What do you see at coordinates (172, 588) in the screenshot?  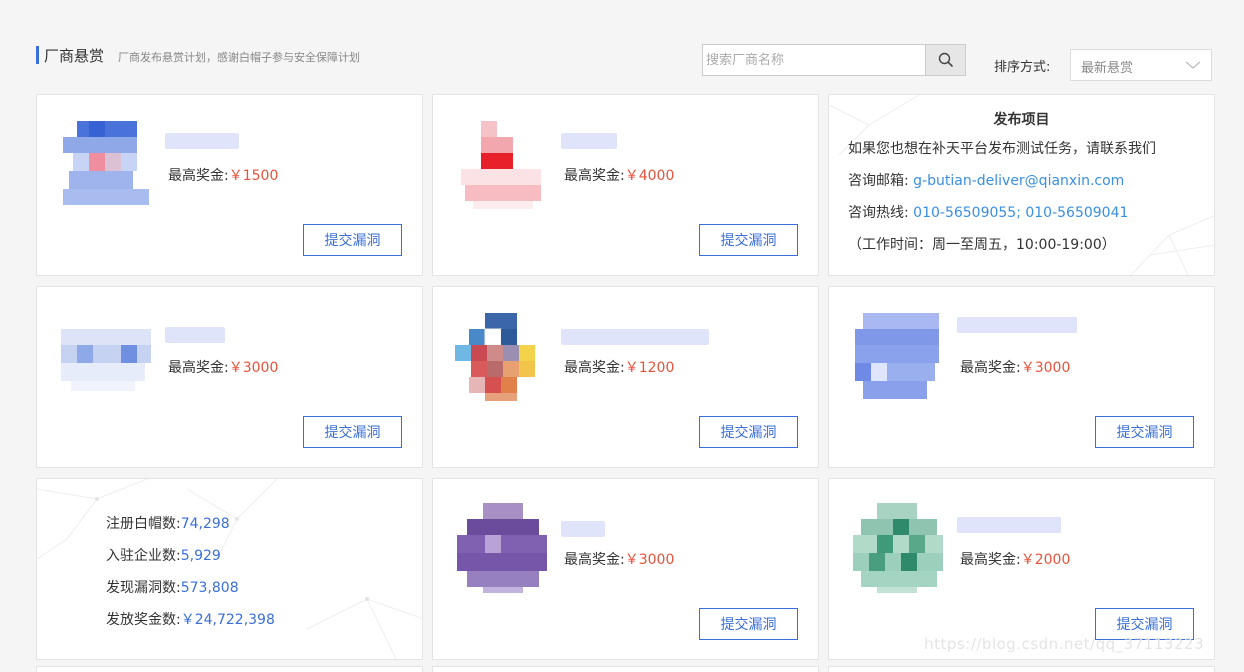 I see `stat-vulnerabilities-found: 发现漏洞数:573,808` at bounding box center [172, 588].